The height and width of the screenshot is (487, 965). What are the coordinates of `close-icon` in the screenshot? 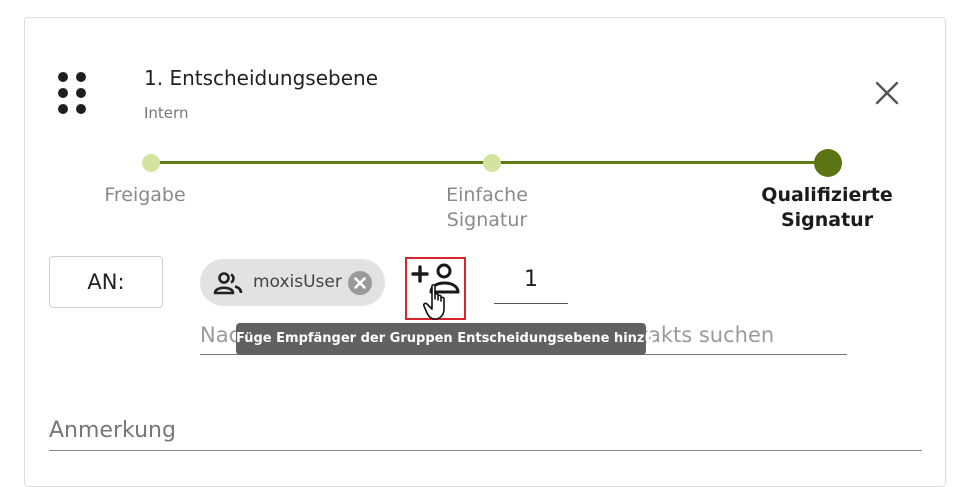 It's located at (887, 93).